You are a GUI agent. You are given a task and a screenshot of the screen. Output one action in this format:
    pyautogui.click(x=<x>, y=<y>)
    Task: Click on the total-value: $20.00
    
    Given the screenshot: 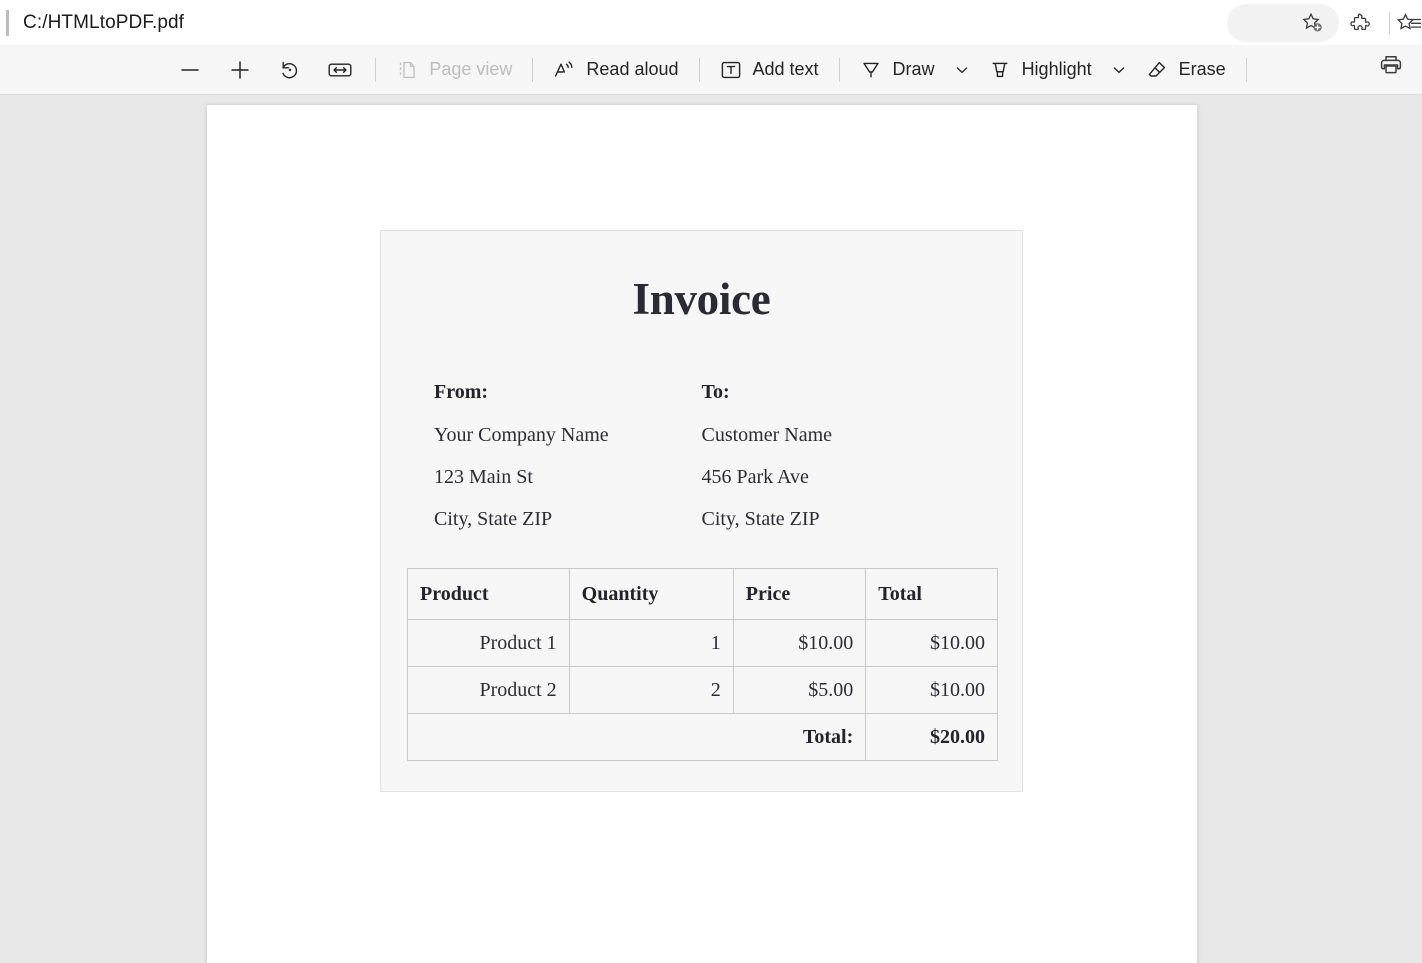 What is the action you would take?
    pyautogui.click(x=931, y=737)
    